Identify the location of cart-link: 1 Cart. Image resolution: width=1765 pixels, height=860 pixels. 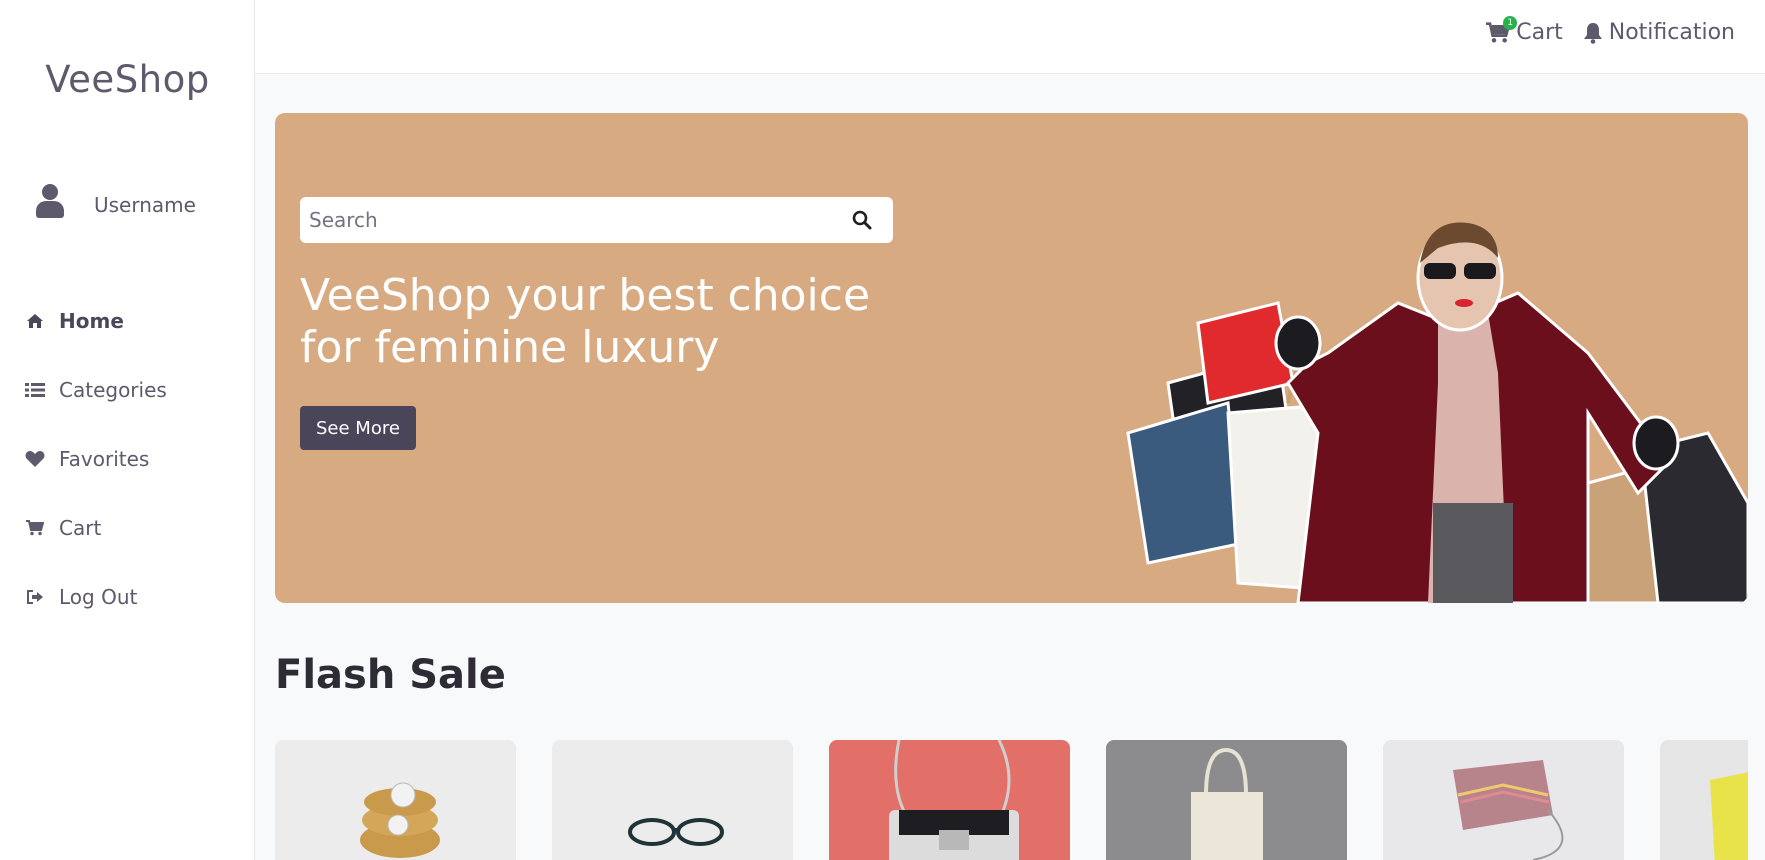
(1524, 30).